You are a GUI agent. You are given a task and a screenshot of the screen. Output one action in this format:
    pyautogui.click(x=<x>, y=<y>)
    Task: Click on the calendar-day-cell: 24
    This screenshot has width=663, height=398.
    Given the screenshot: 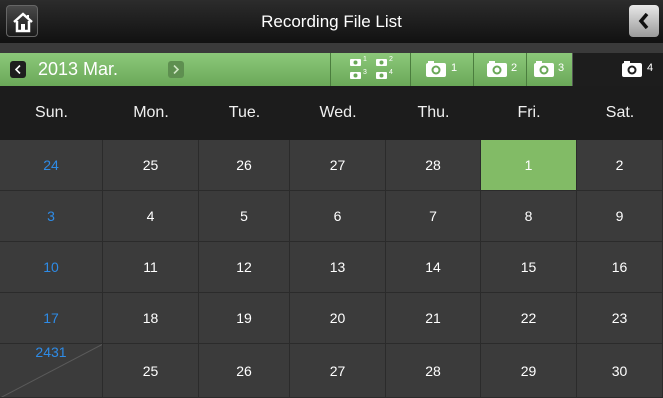 What is the action you would take?
    pyautogui.click(x=51, y=165)
    